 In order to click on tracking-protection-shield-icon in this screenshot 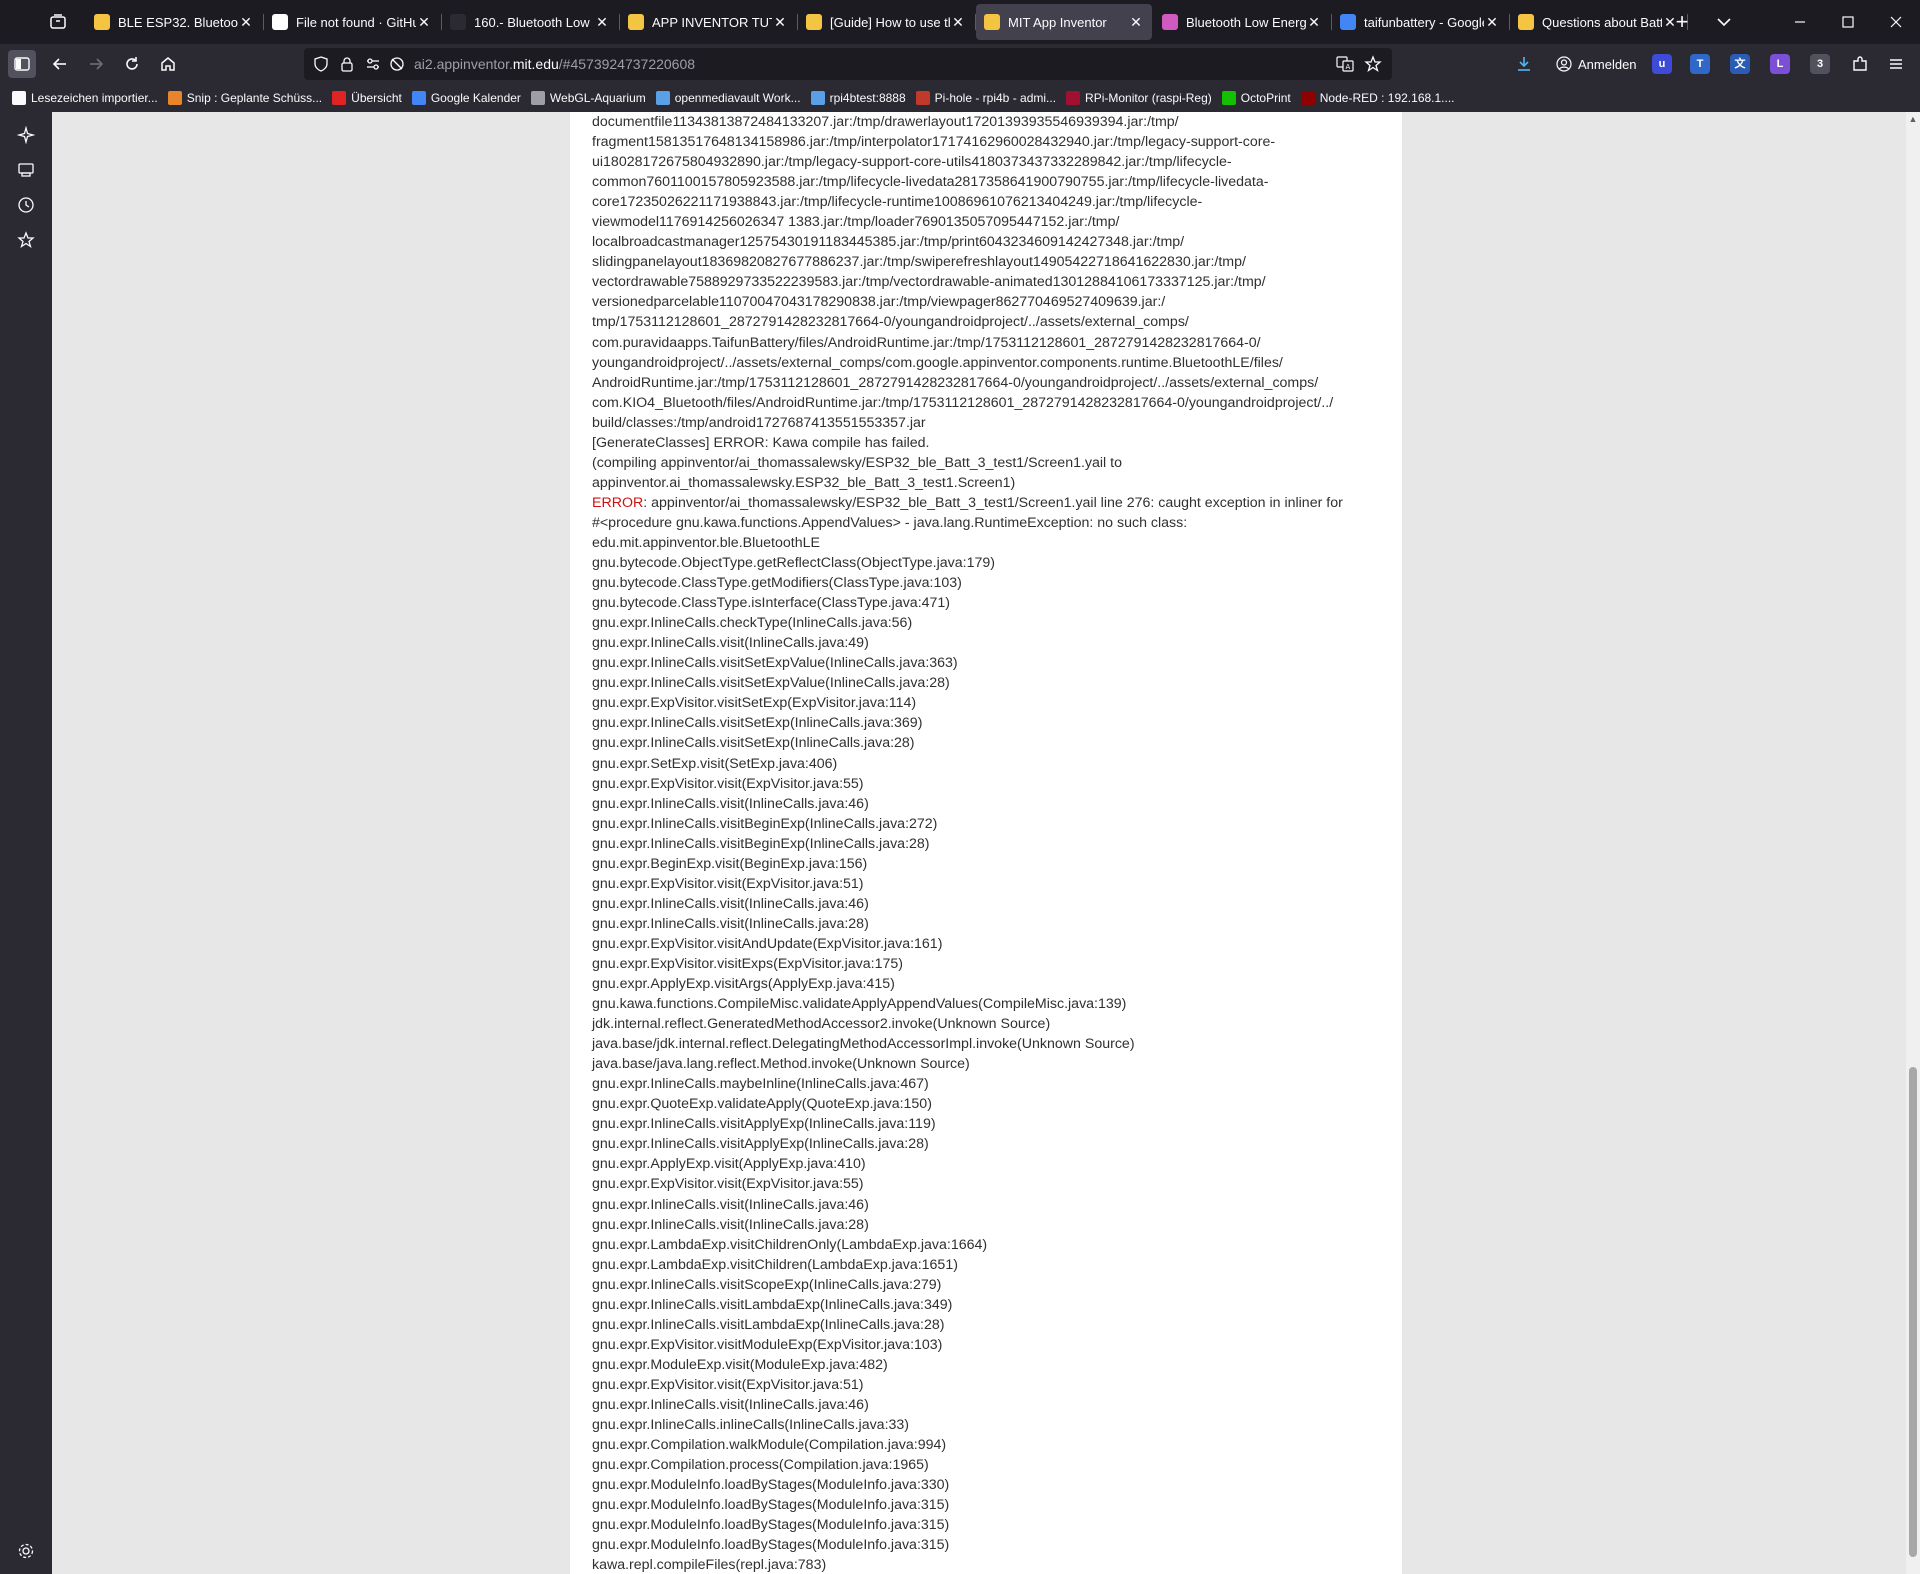, I will do `click(321, 64)`.